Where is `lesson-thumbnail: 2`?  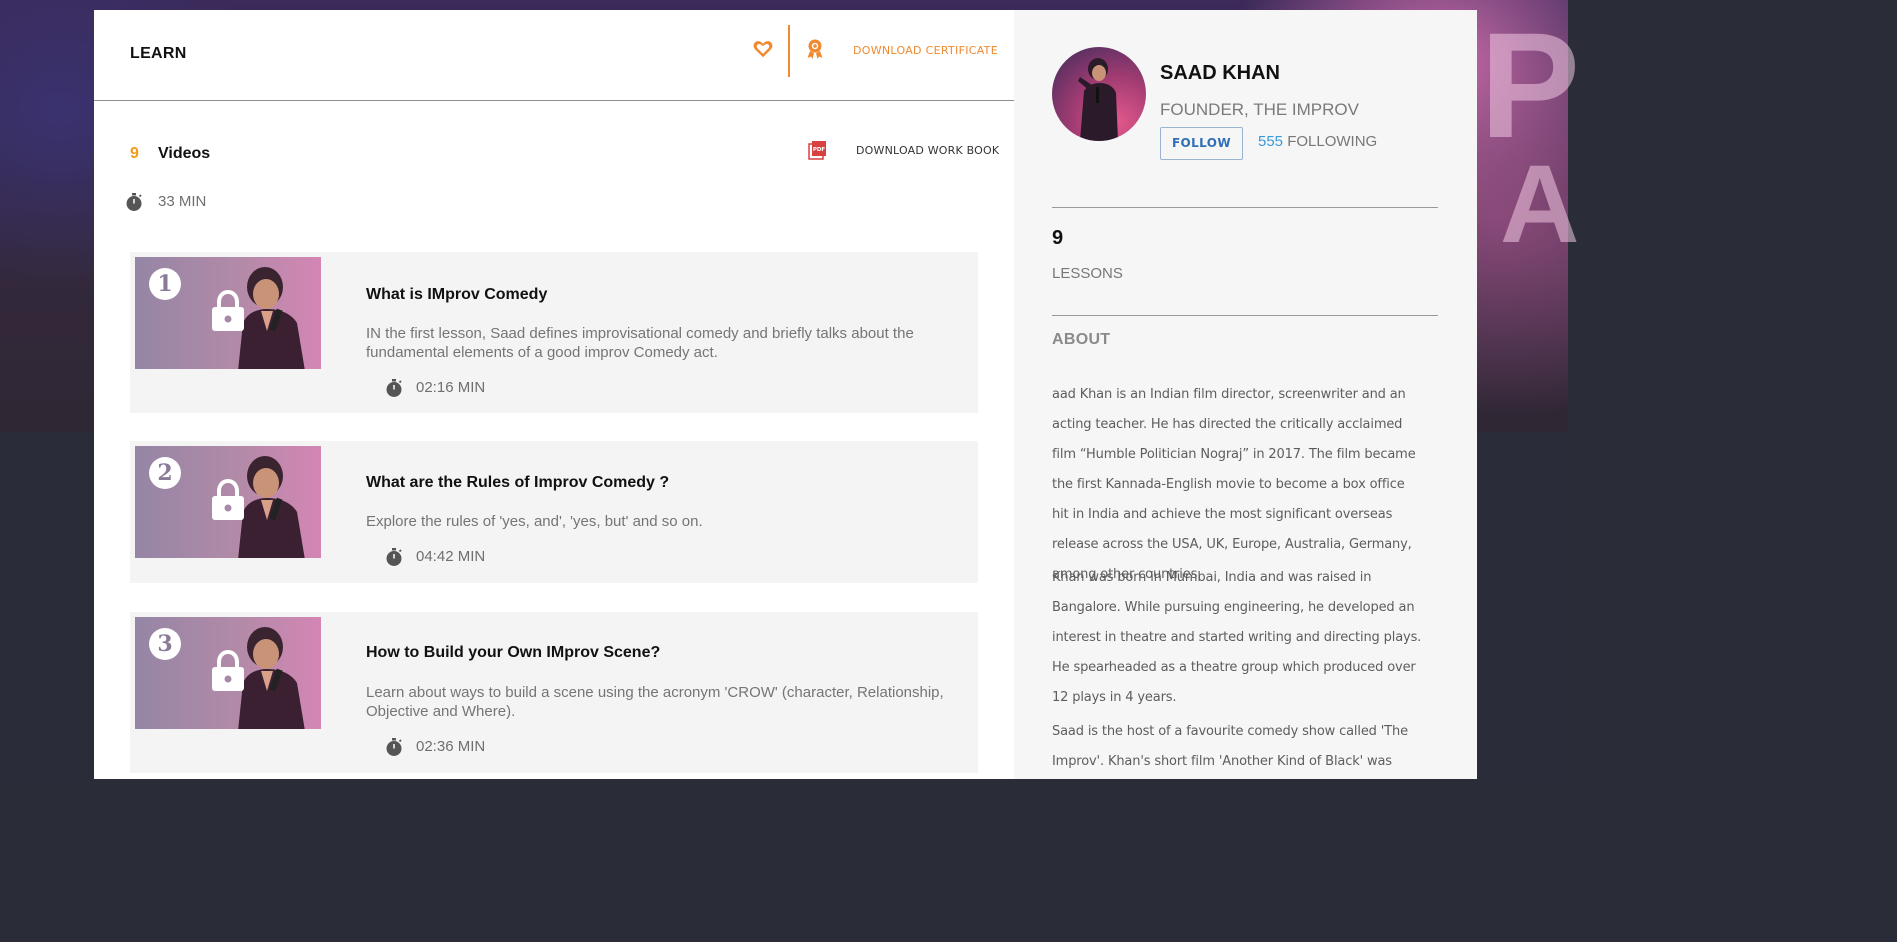 lesson-thumbnail: 2 is located at coordinates (228, 502).